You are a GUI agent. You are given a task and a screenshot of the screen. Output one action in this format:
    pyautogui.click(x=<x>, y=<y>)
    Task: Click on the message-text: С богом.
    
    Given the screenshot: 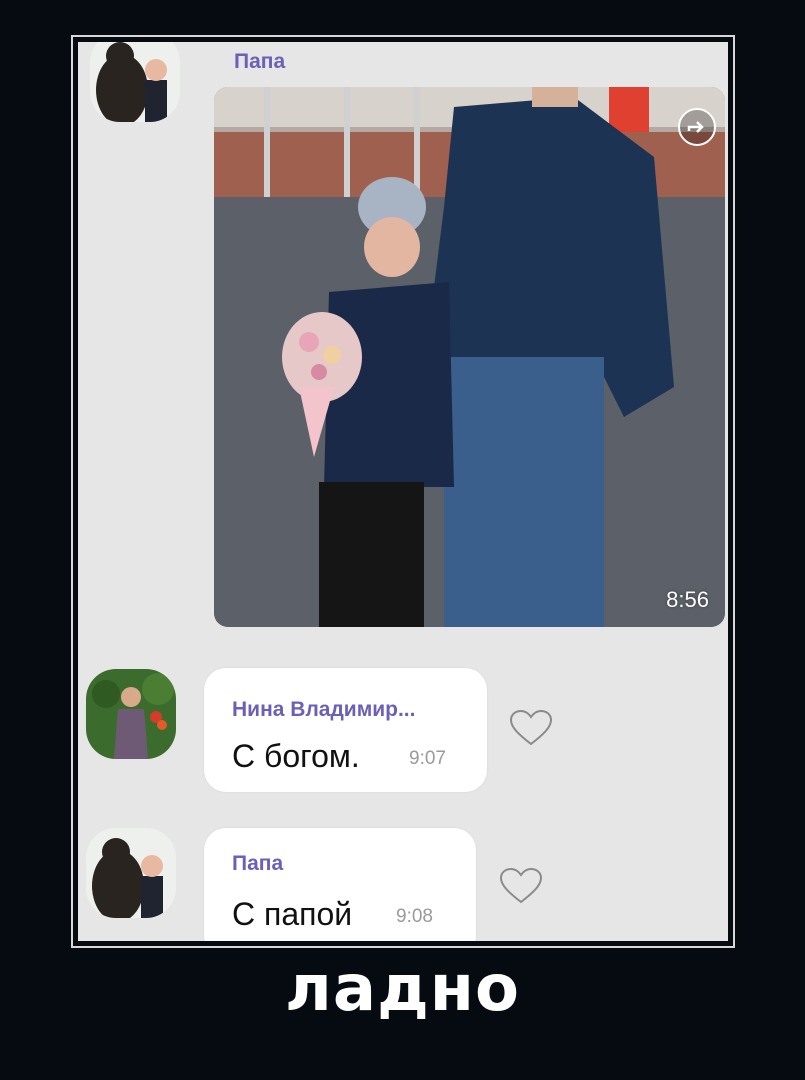 What is the action you would take?
    pyautogui.click(x=296, y=756)
    